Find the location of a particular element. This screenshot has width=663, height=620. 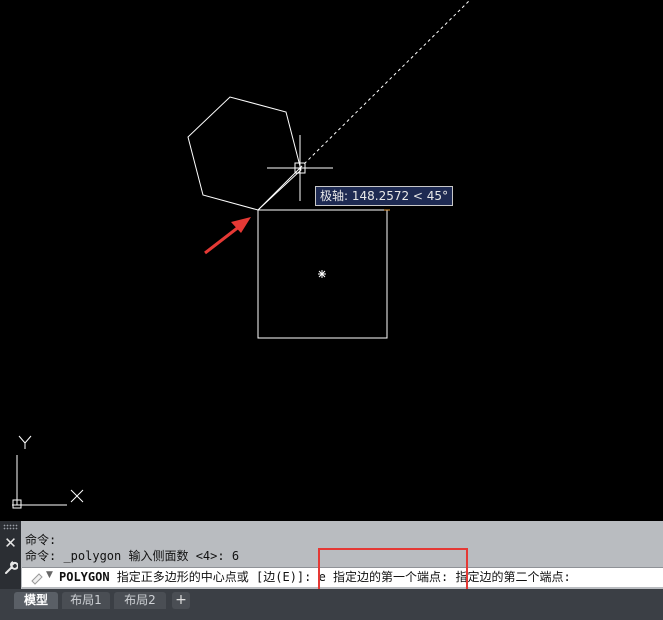

tab-layout1: 布局1 is located at coordinates (86, 600).